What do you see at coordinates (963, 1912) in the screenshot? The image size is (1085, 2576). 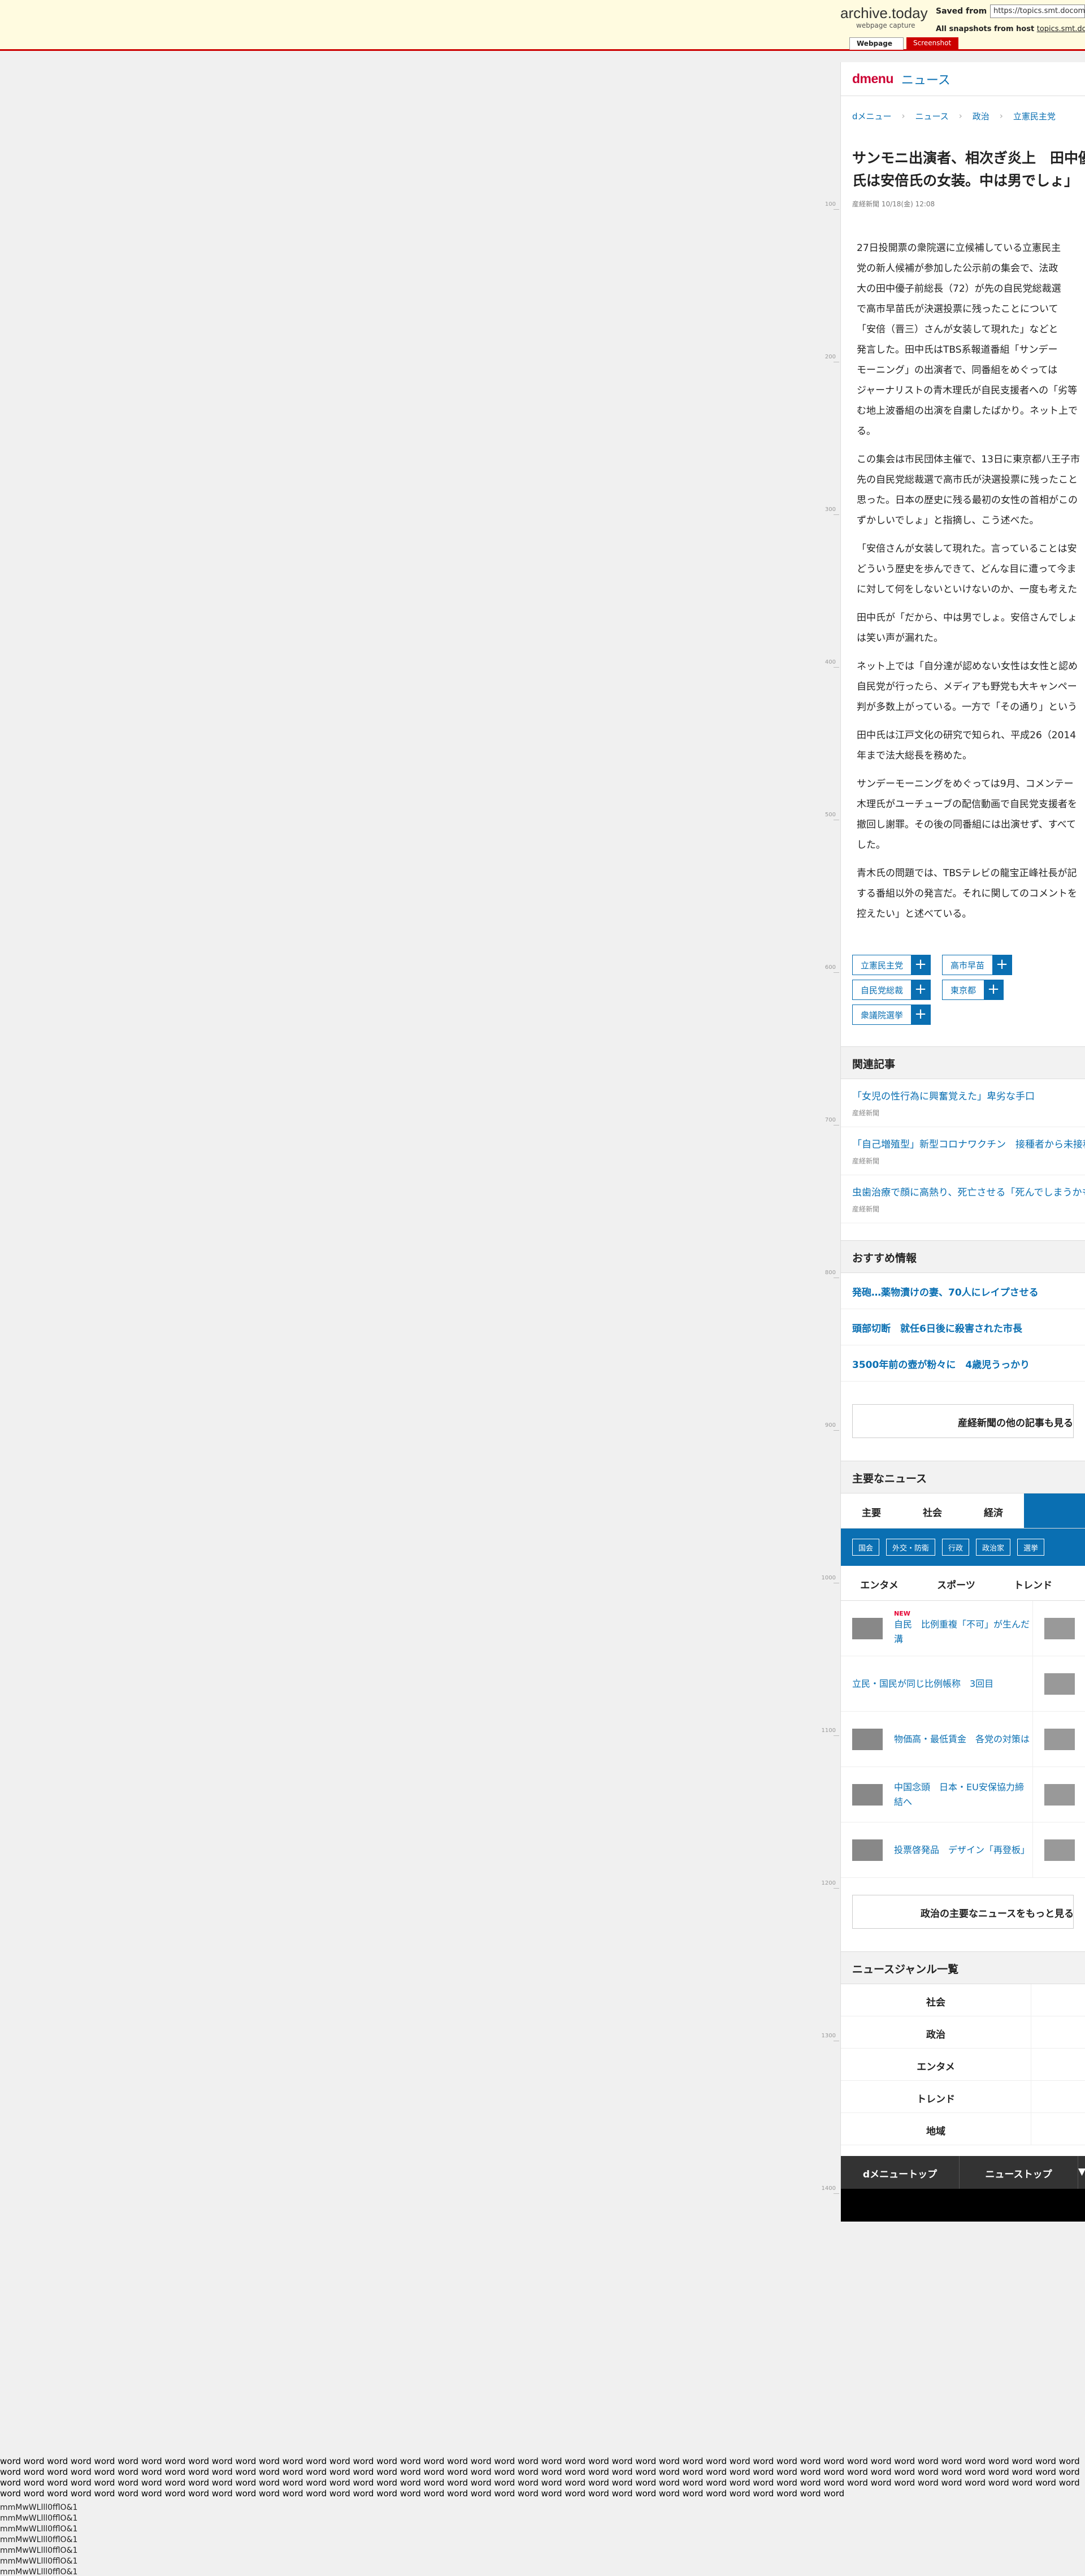 I see `more-politics-button: 政治の主要なニュースをもっと見る` at bounding box center [963, 1912].